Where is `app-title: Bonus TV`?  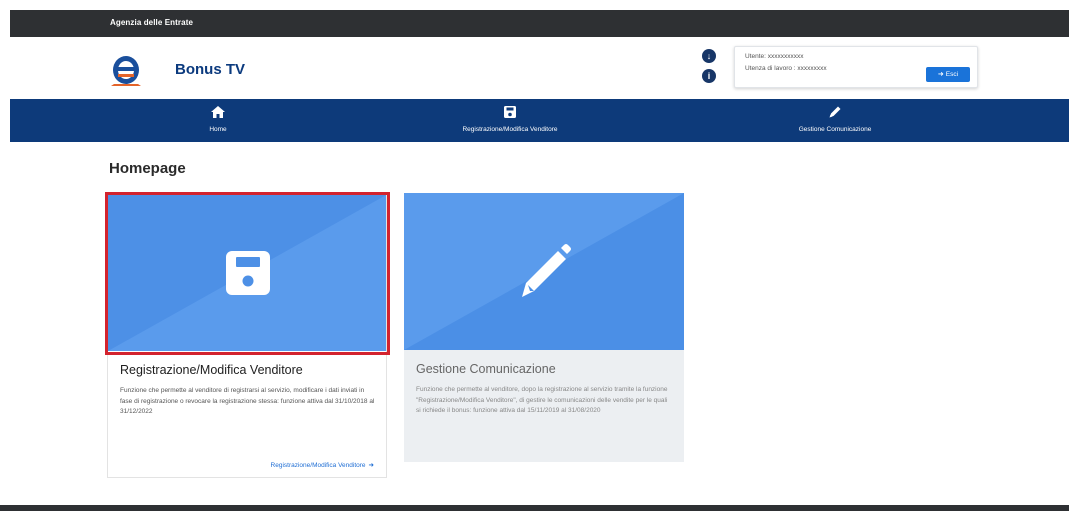
app-title: Bonus TV is located at coordinates (210, 69).